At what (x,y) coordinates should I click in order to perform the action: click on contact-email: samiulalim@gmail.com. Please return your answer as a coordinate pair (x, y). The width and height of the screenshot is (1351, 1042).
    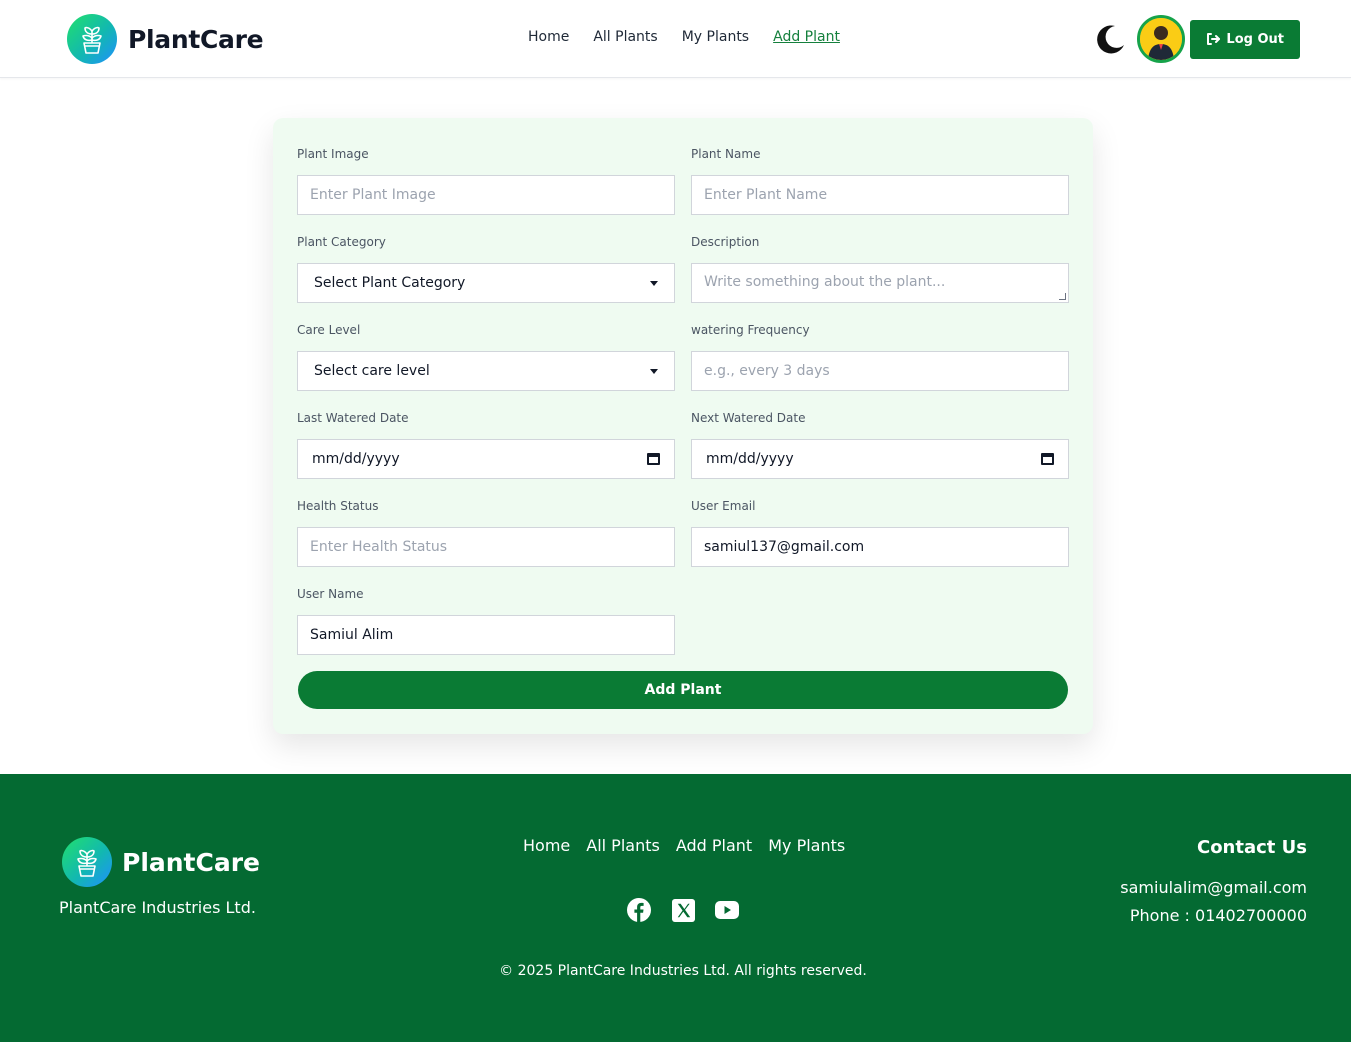
    Looking at the image, I should click on (1213, 888).